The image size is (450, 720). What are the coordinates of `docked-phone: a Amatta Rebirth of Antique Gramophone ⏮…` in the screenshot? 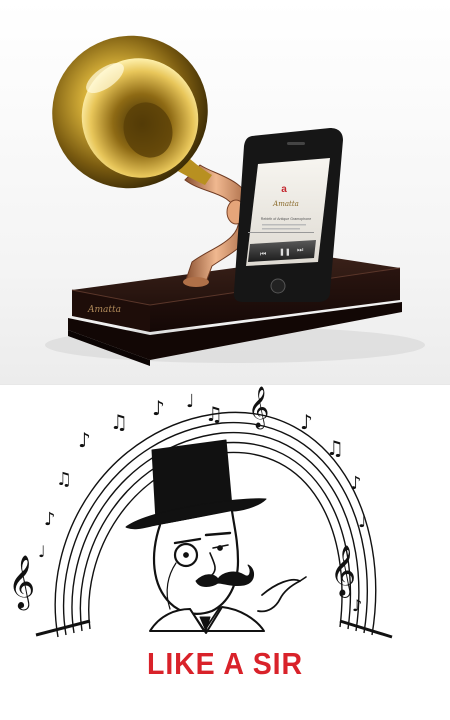 It's located at (288, 215).